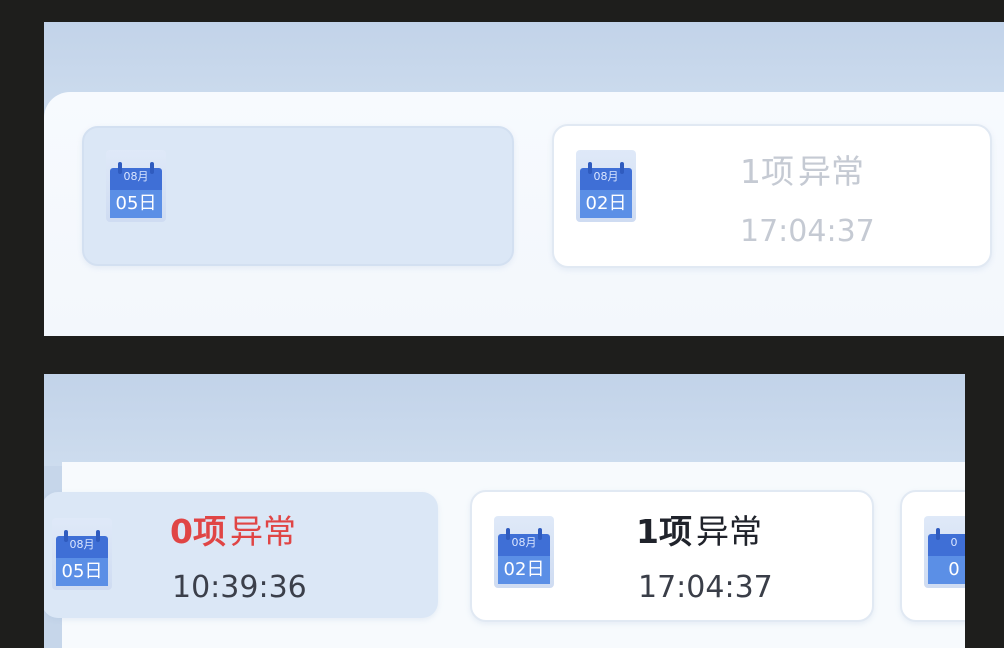  What do you see at coordinates (954, 542) in the screenshot?
I see `calendar-month: 0` at bounding box center [954, 542].